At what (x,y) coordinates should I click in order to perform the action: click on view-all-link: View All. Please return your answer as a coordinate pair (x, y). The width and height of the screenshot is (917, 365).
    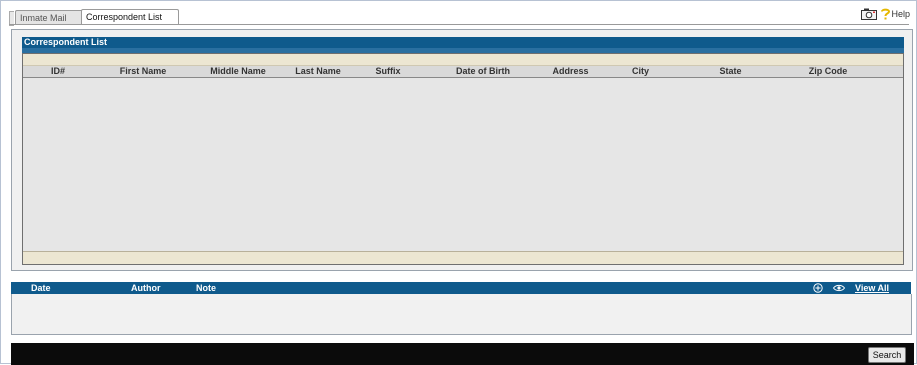
    Looking at the image, I should click on (872, 288).